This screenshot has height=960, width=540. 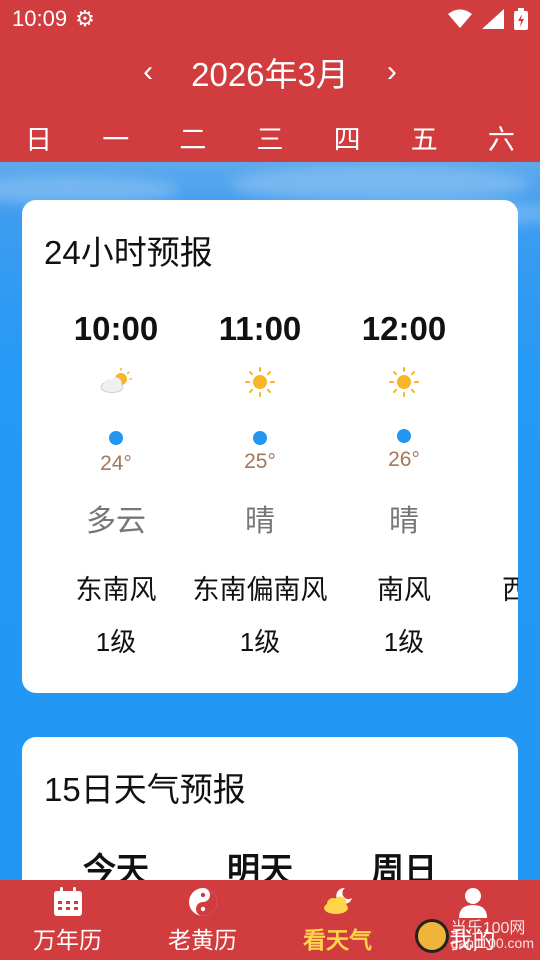 I want to click on weekday-row: 日 一 二 三 四 五 六, so click(x=270, y=140).